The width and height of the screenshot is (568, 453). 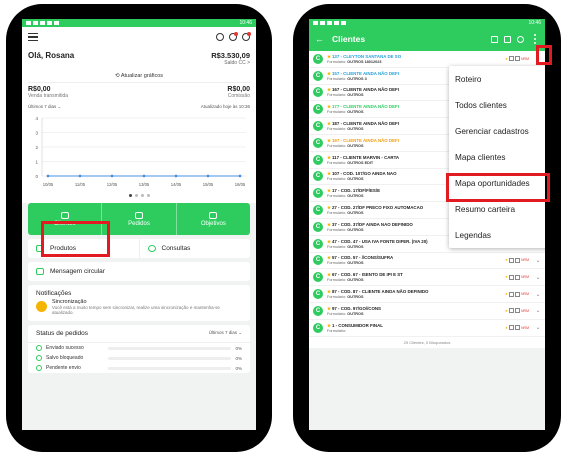 What do you see at coordinates (507, 39) in the screenshot?
I see `filter-icon` at bounding box center [507, 39].